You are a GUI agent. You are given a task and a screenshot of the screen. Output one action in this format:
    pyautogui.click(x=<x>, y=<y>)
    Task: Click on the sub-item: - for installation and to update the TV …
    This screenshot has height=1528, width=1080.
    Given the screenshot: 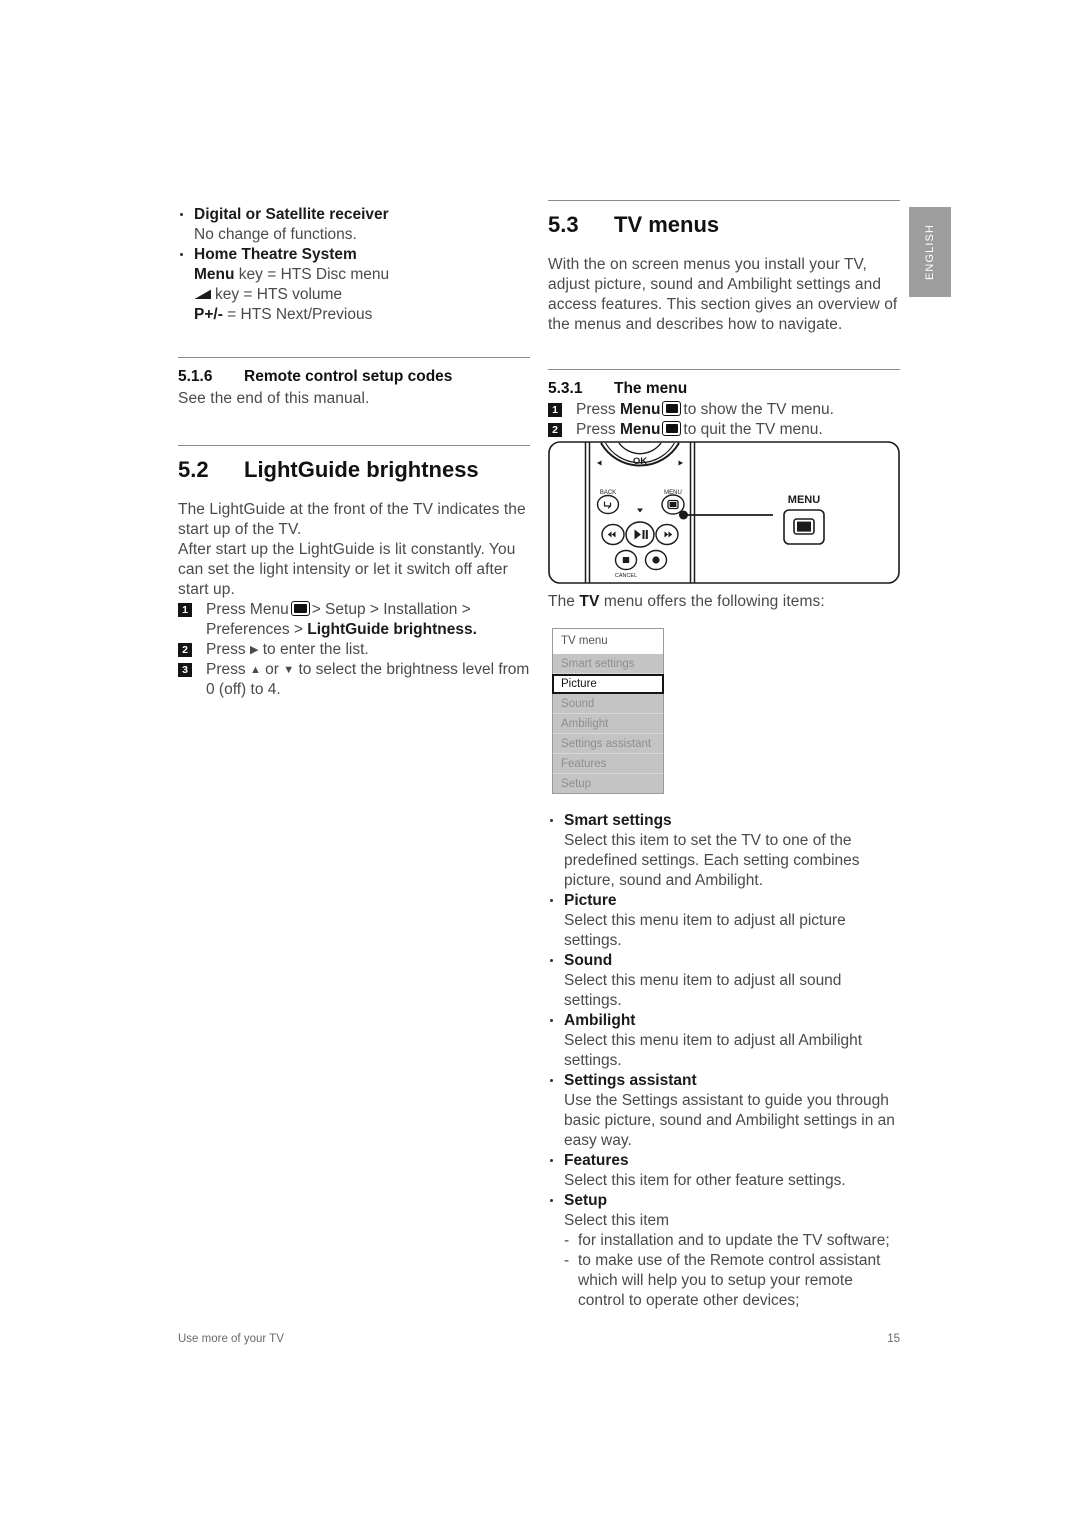 What is the action you would take?
    pyautogui.click(x=733, y=1241)
    